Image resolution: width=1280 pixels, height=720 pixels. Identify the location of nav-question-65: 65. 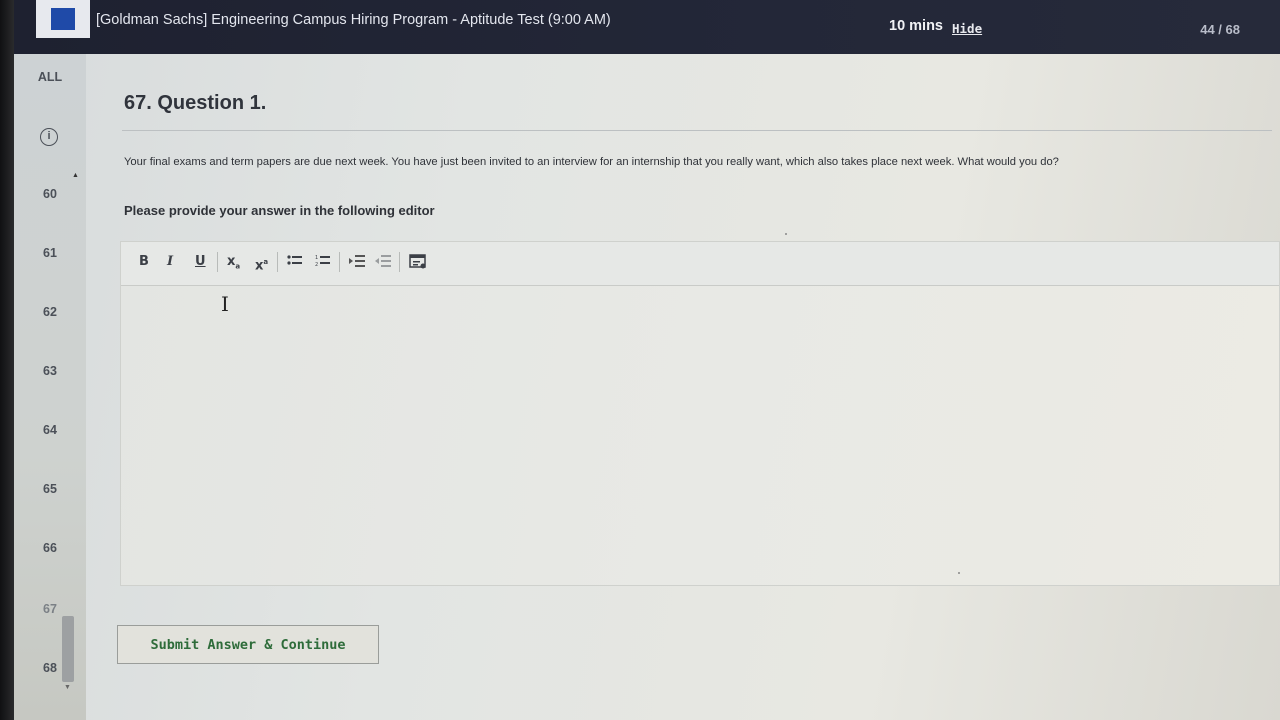
(50, 489).